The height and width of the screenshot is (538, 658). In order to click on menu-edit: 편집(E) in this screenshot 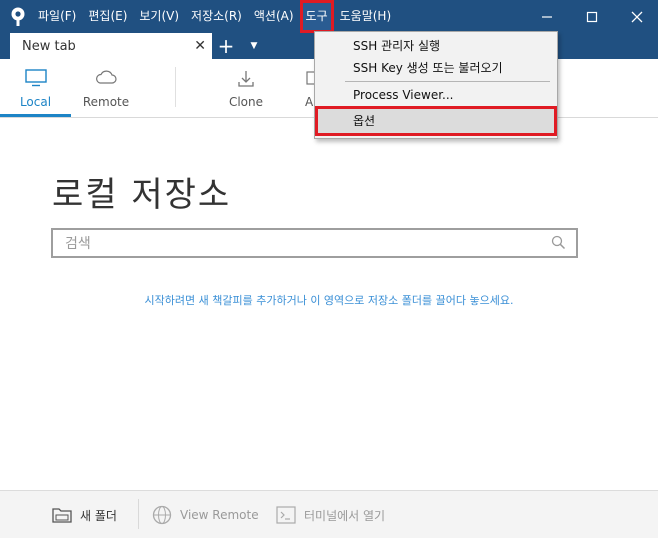, I will do `click(107, 16)`.